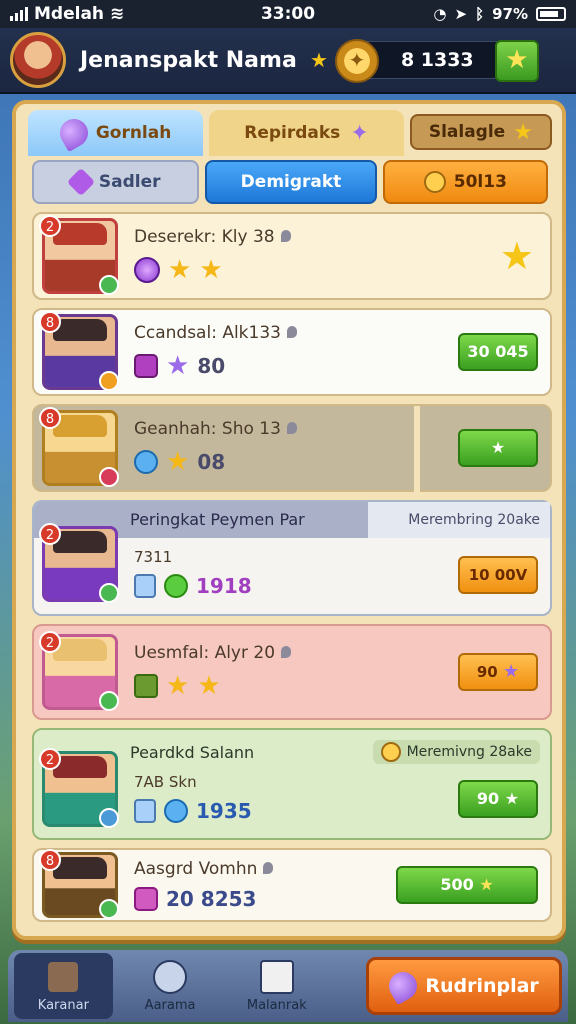  What do you see at coordinates (211, 366) in the screenshot?
I see `score-value: 80` at bounding box center [211, 366].